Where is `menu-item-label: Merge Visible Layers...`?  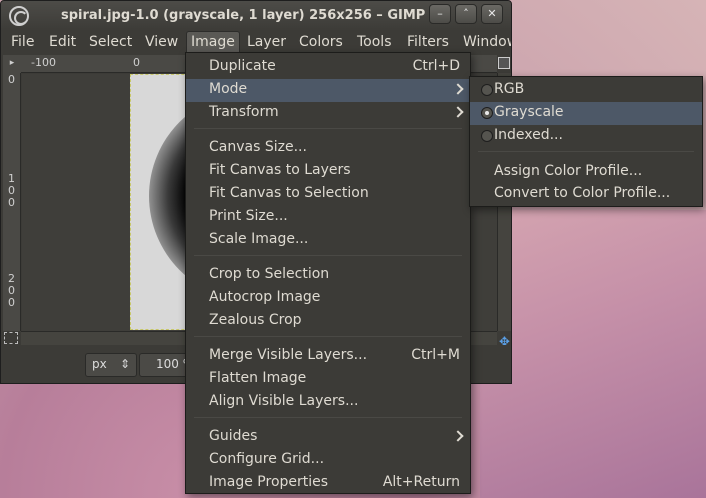
menu-item-label: Merge Visible Layers... is located at coordinates (288, 355).